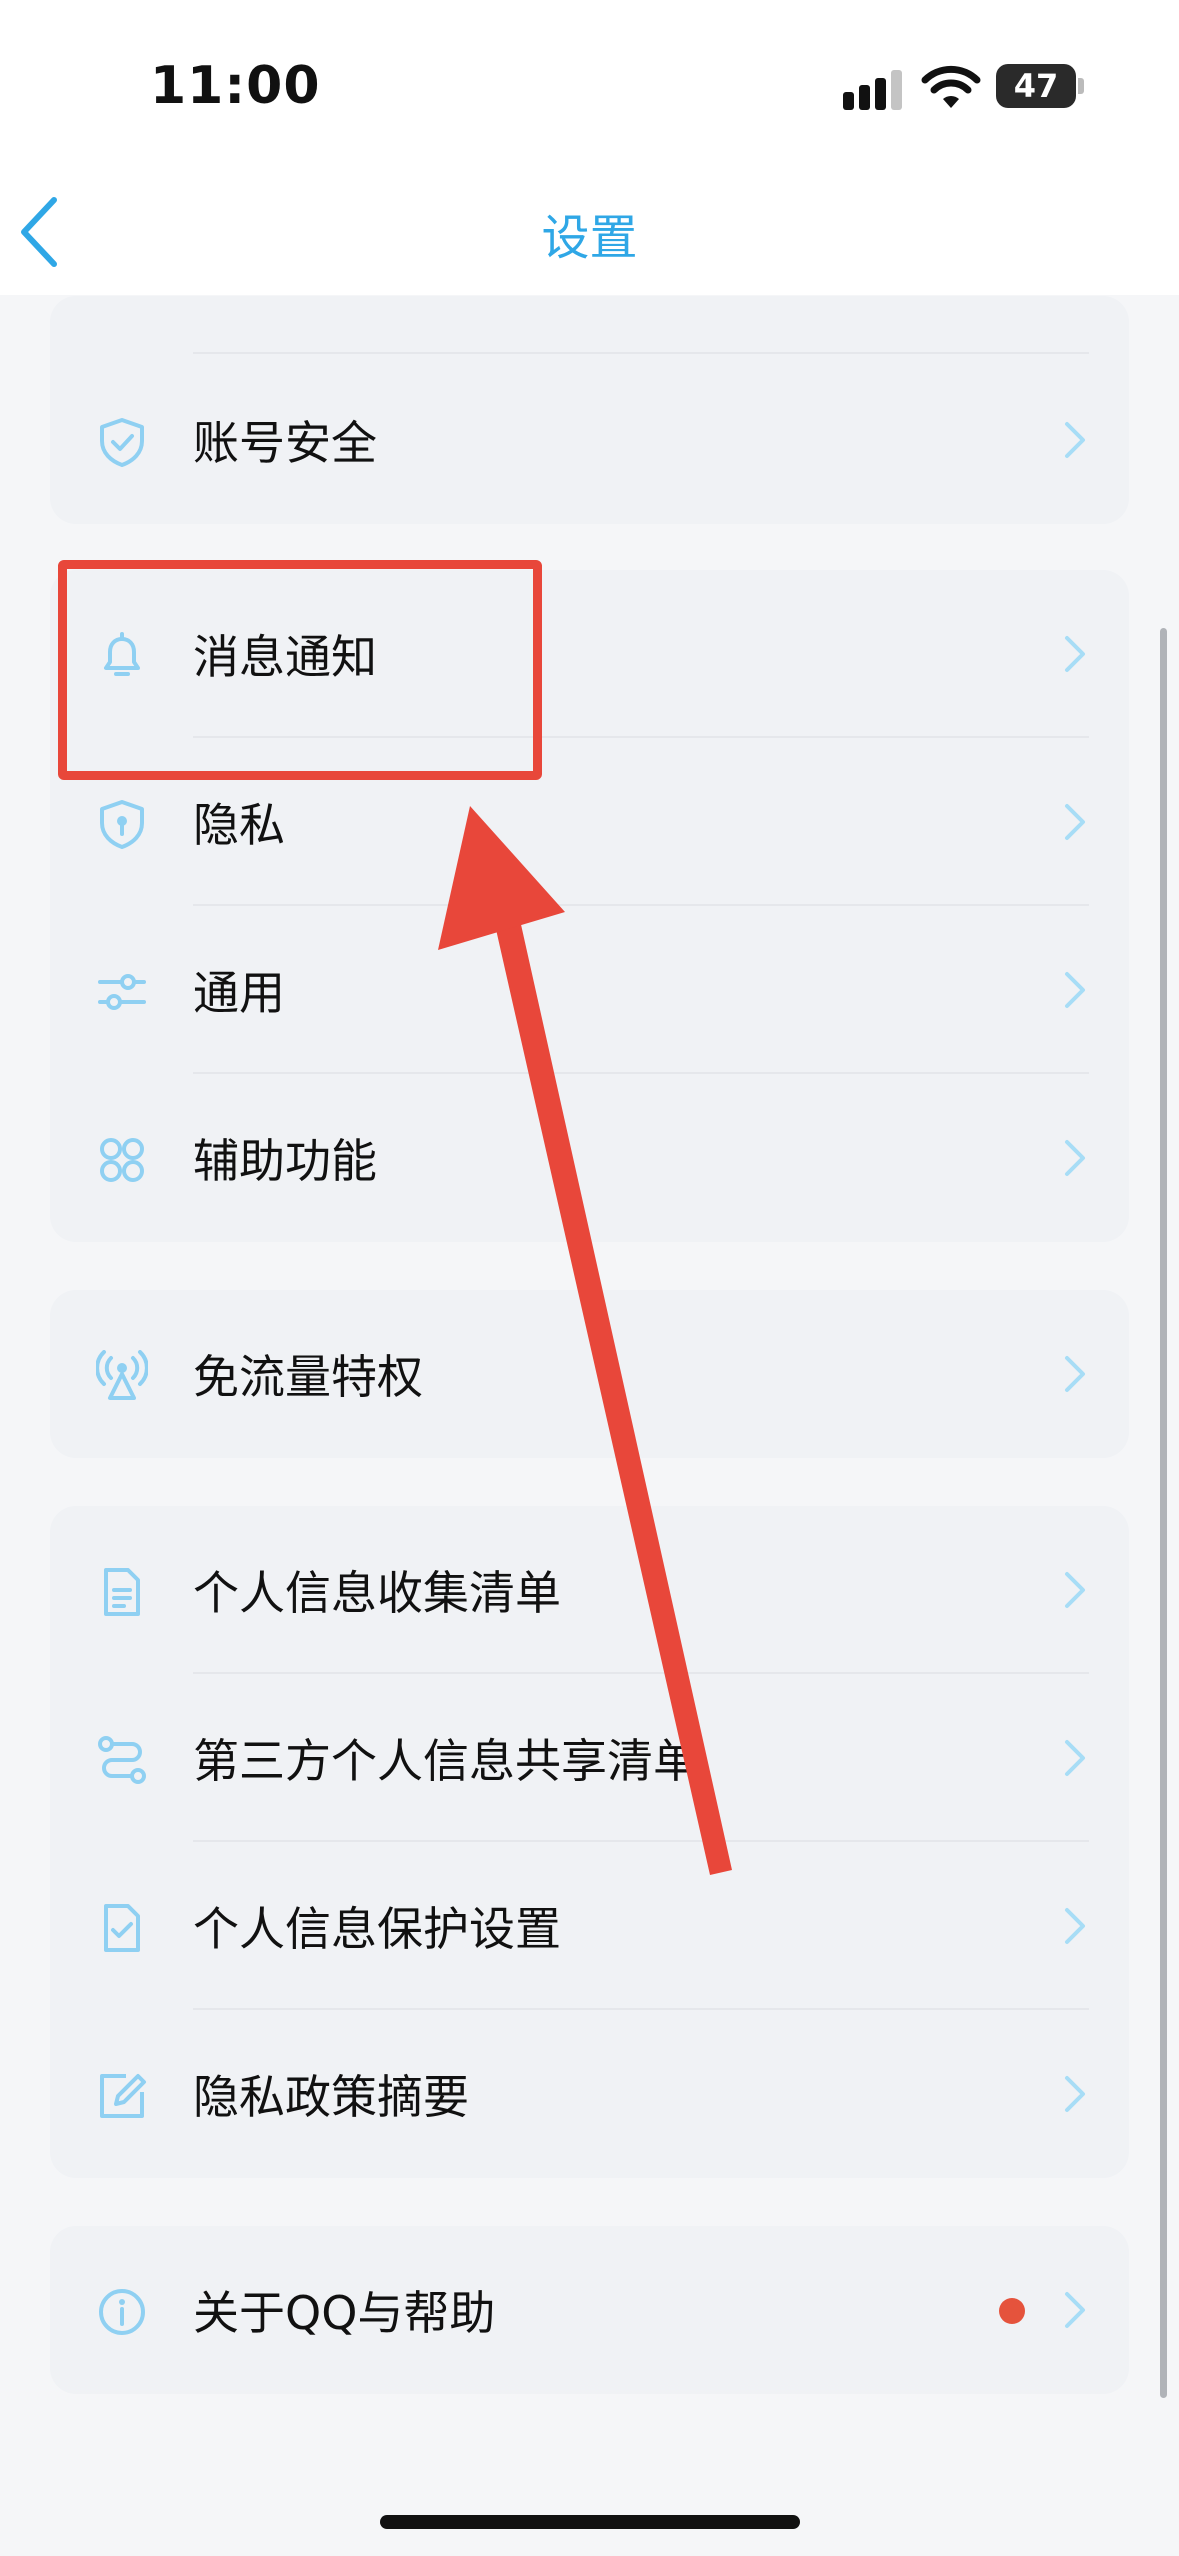 The width and height of the screenshot is (1179, 2556). Describe the element at coordinates (122, 1928) in the screenshot. I see `checklist-icon` at that location.